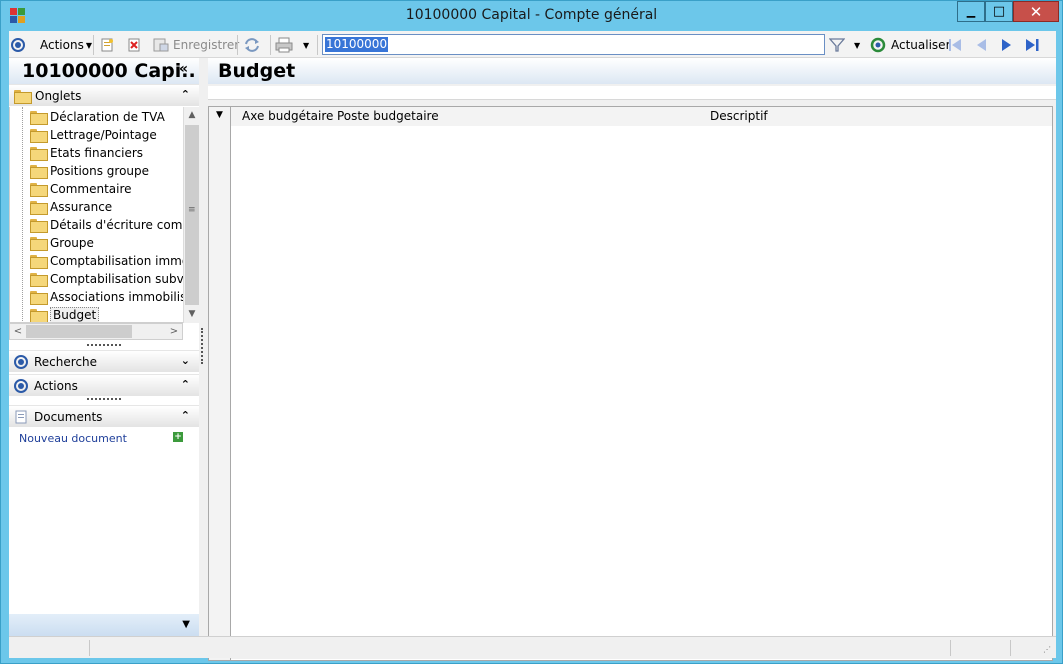  Describe the element at coordinates (186, 624) in the screenshot. I see `chevron-down-icon: ▼` at that location.